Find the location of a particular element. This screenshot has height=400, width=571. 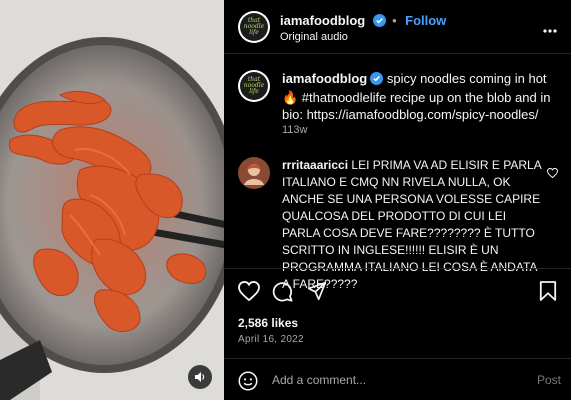

caption-timestamp: 113w is located at coordinates (294, 130).